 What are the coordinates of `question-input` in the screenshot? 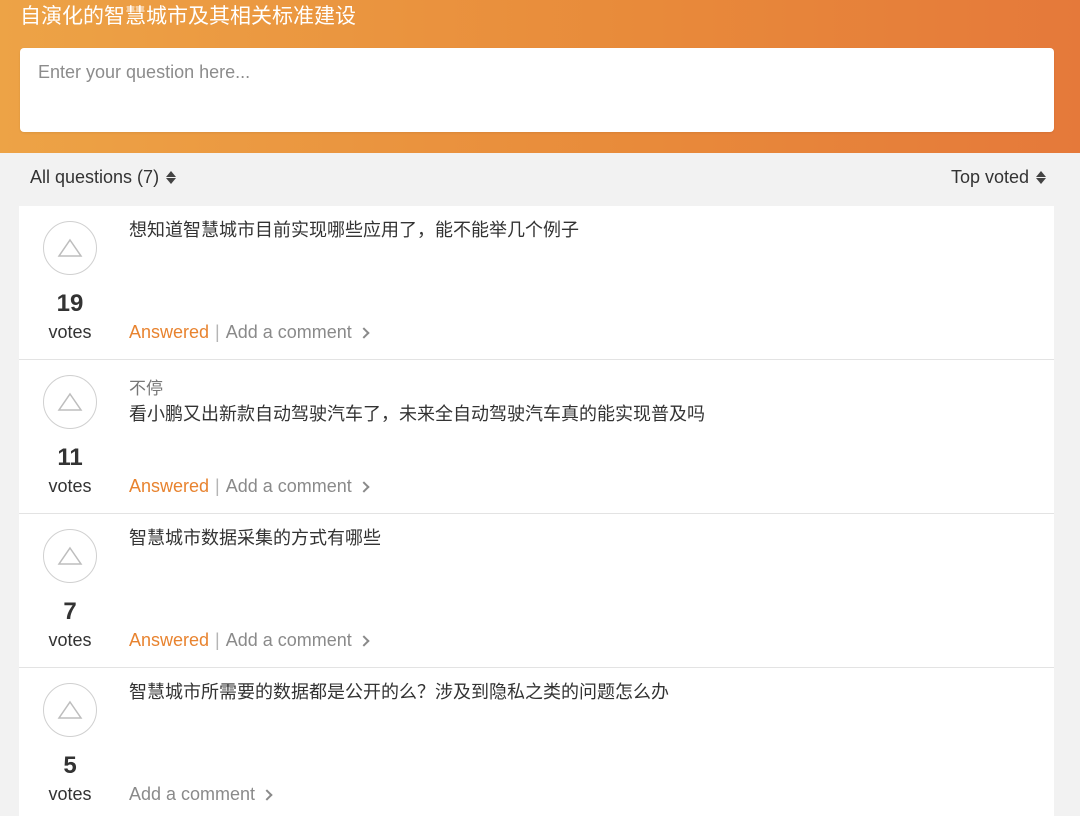 It's located at (537, 90).